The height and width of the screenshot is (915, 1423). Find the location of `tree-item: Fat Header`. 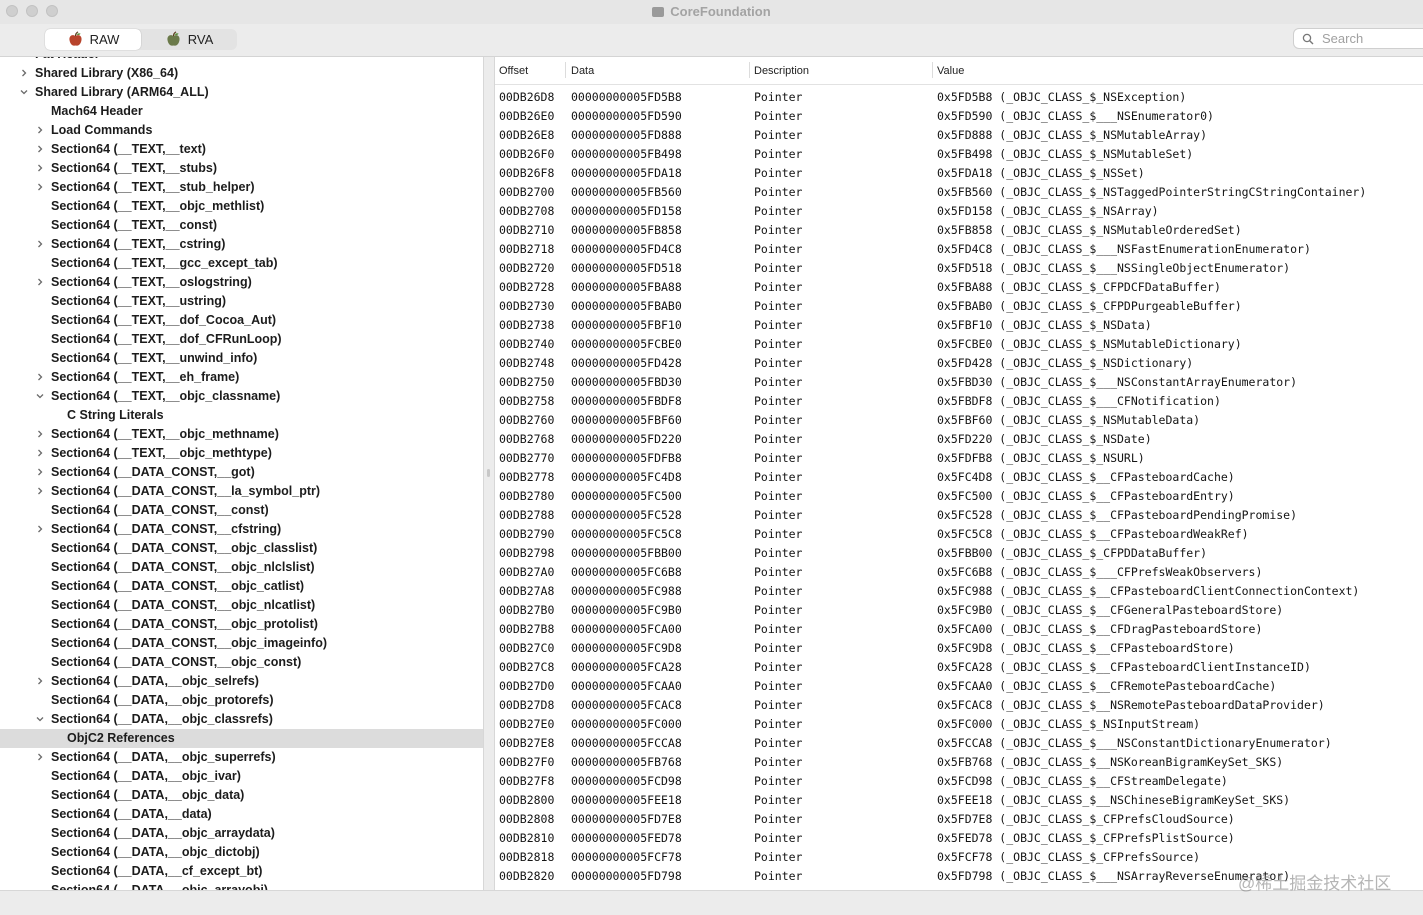

tree-item: Fat Header is located at coordinates (241, 60).